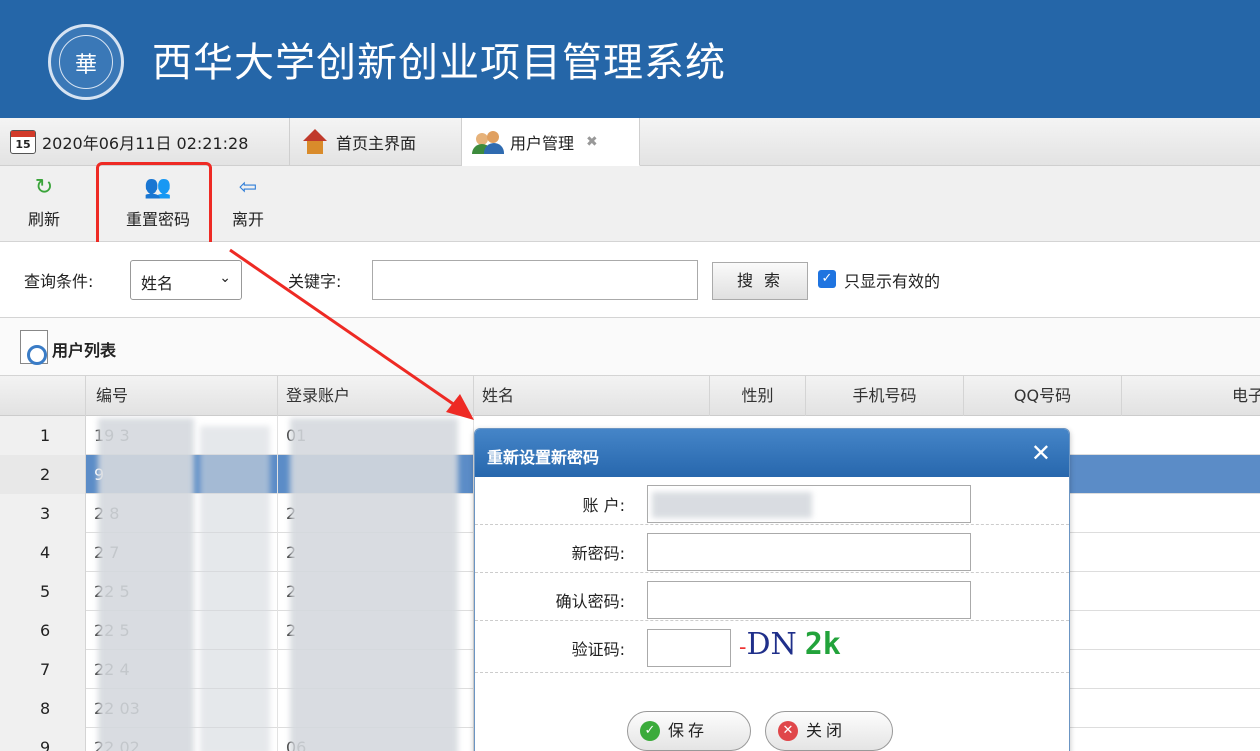 The width and height of the screenshot is (1260, 751). I want to click on captcha-label: 验证码:, so click(598, 649).